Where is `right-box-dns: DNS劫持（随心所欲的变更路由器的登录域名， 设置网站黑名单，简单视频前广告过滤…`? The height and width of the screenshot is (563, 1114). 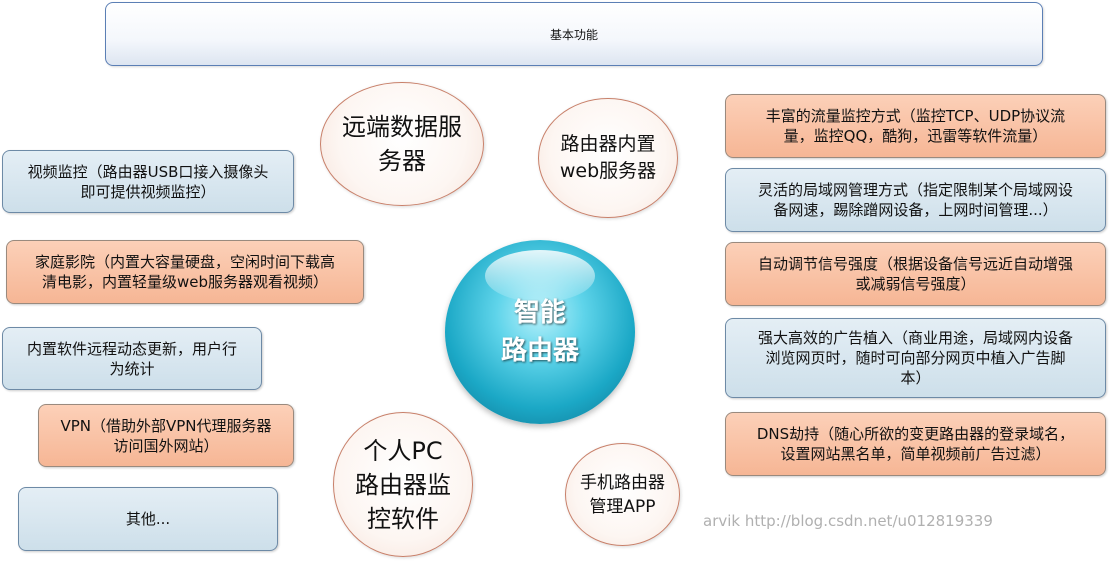 right-box-dns: DNS劫持（随心所欲的变更路由器的登录域名， 设置网站黑名单，简单视频前广告过滤… is located at coordinates (915, 444).